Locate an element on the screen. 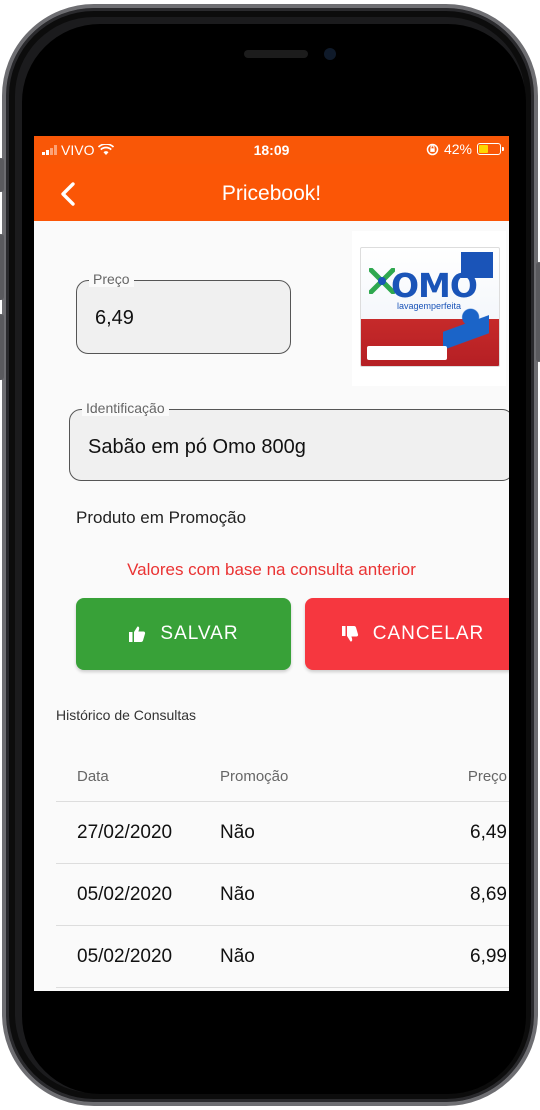 Image resolution: width=540 pixels, height=1110 pixels. row-date: 27/02/2020 is located at coordinates (125, 832).